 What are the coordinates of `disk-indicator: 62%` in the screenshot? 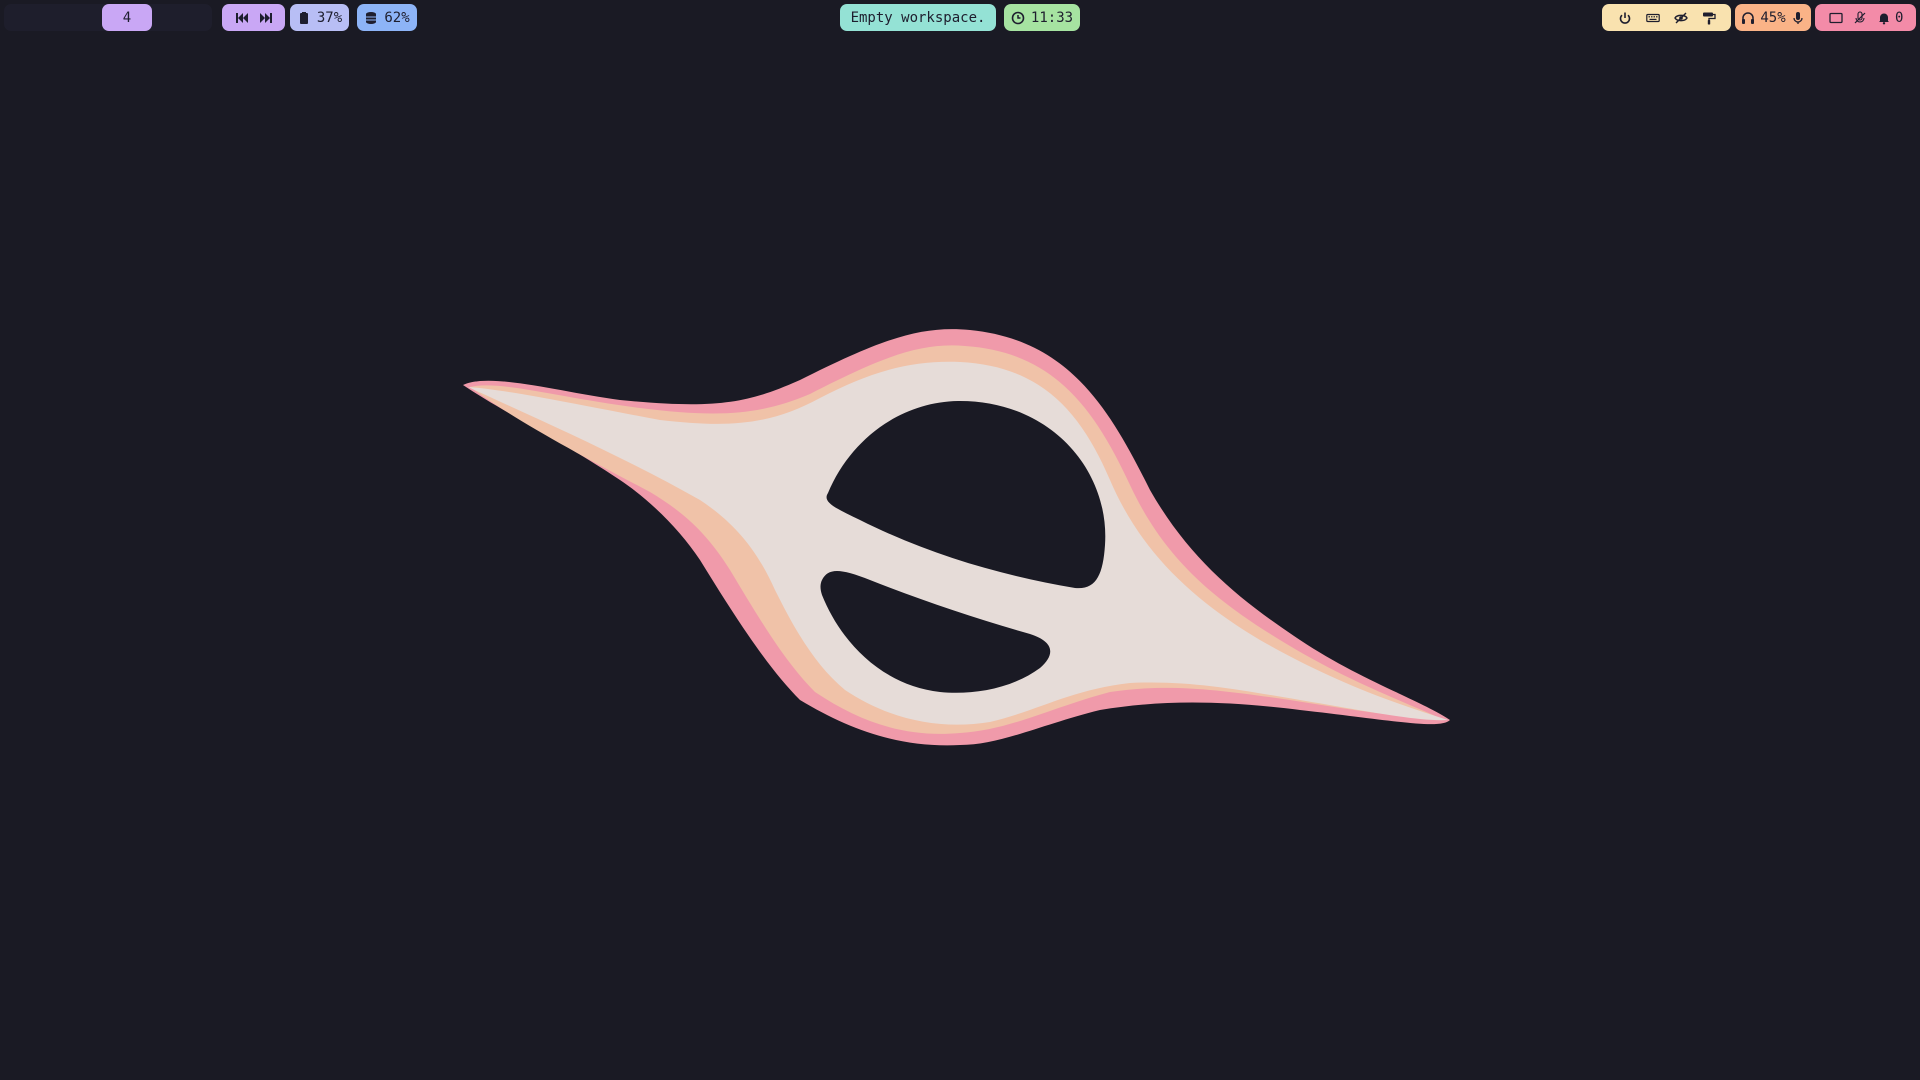 It's located at (387, 17).